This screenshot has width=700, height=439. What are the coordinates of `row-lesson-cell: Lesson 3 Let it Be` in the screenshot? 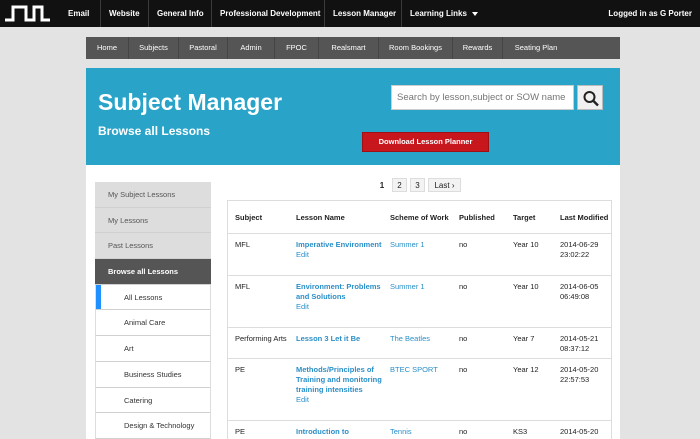 It's located at (341, 336).